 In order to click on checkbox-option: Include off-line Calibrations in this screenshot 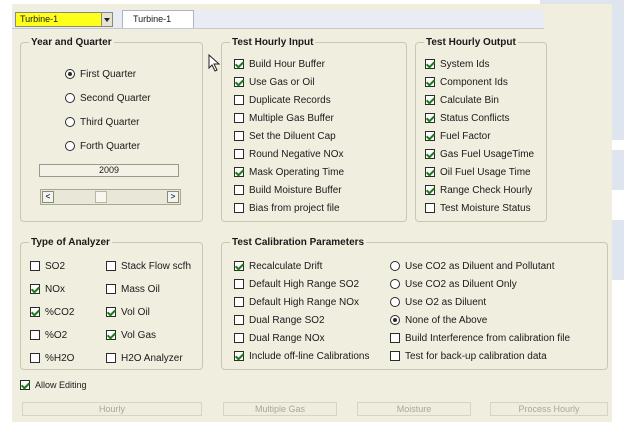, I will do `click(301, 356)`.